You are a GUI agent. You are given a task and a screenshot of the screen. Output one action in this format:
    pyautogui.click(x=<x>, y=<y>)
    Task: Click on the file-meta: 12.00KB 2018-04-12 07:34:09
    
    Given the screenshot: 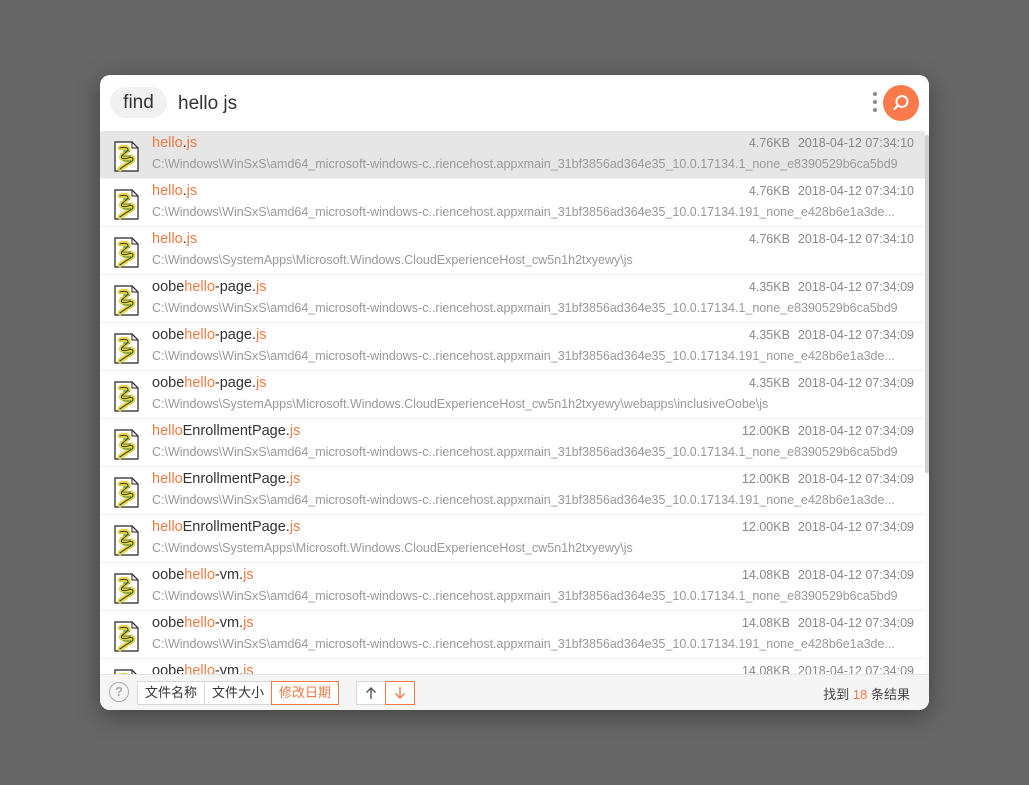 What is the action you would take?
    pyautogui.click(x=822, y=479)
    